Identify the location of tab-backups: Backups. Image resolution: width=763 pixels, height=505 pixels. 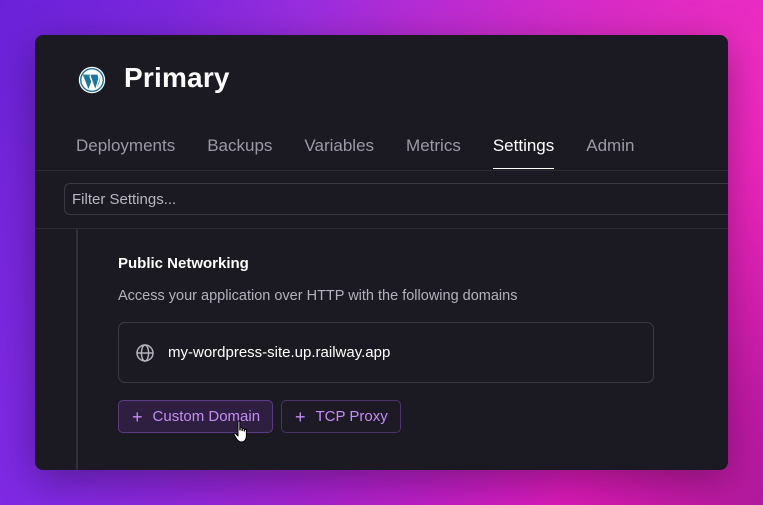
(239, 152).